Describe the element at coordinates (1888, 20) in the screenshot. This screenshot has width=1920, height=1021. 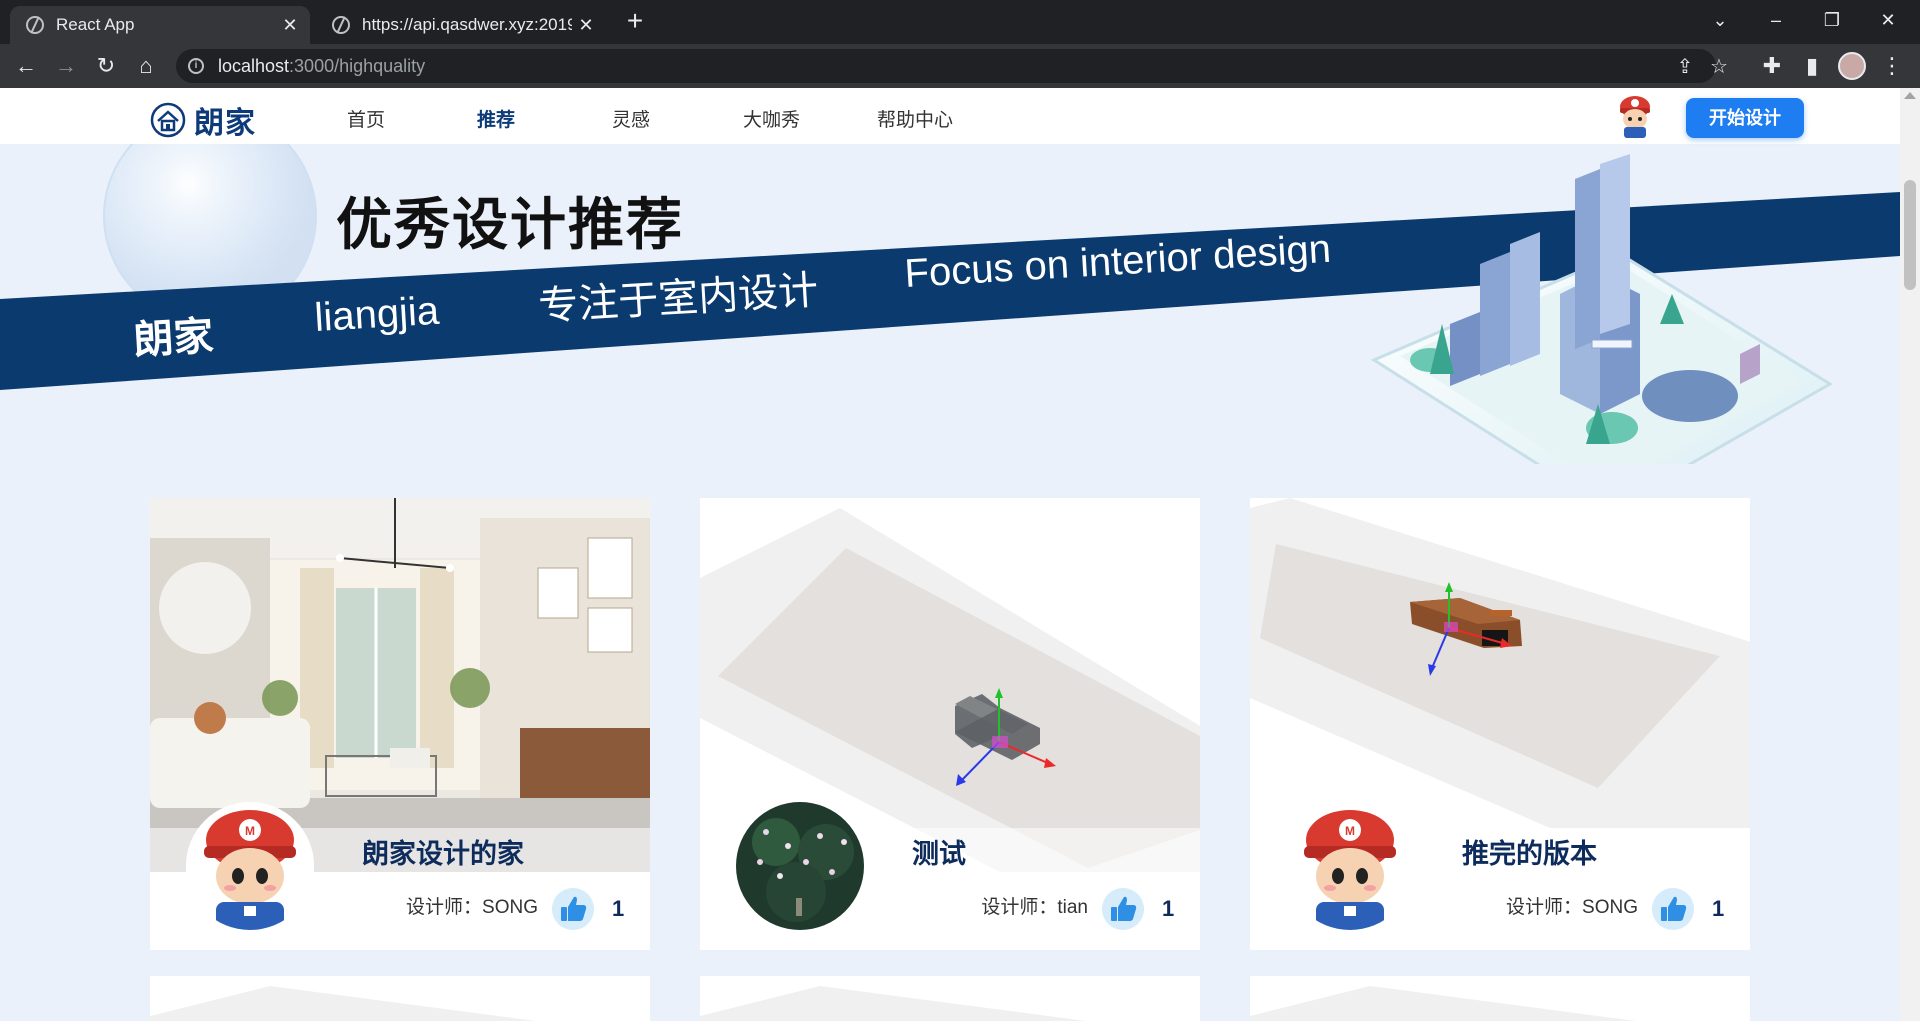
I see `close-window-button: ✕` at that location.